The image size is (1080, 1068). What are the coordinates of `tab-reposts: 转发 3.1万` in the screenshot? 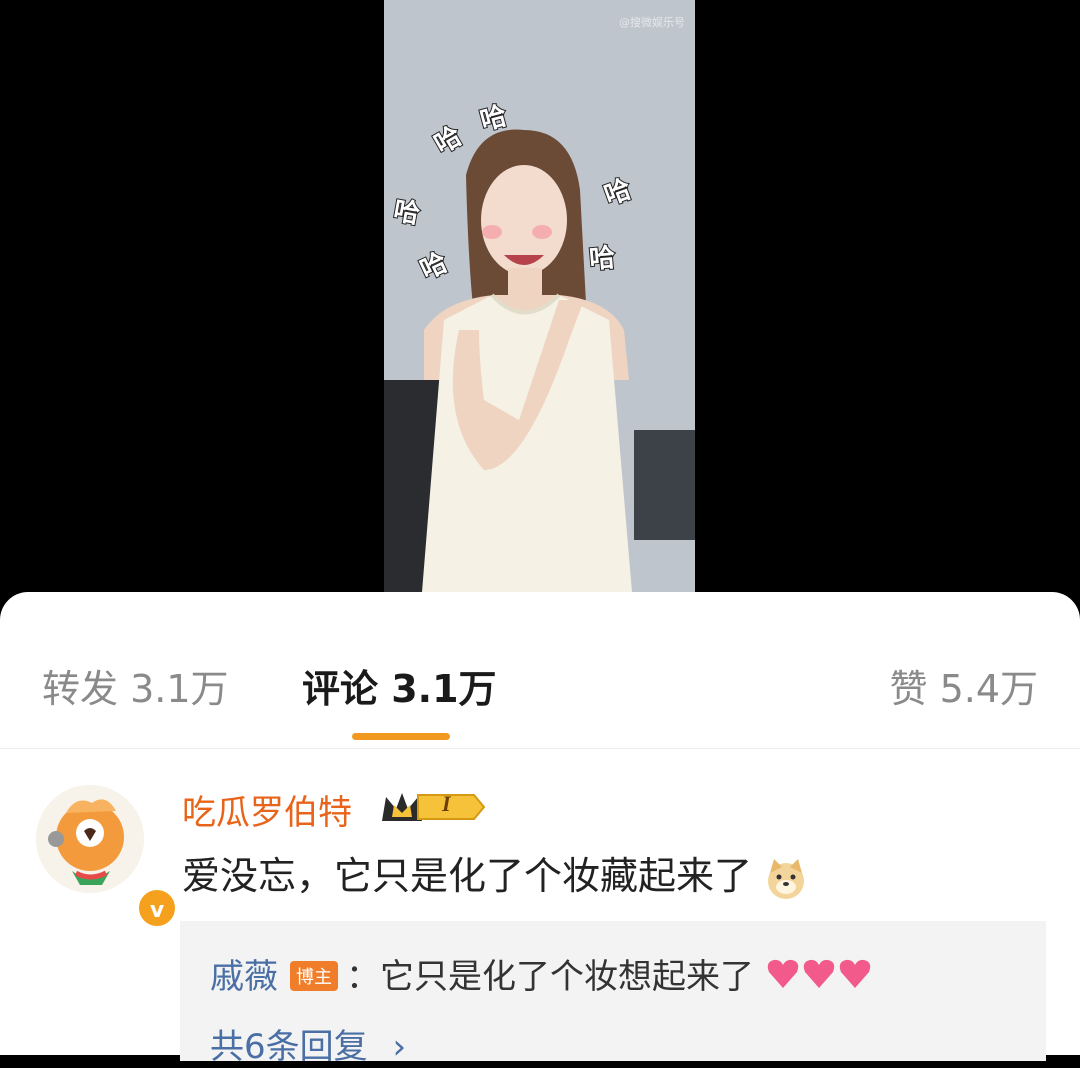 It's located at (135, 685).